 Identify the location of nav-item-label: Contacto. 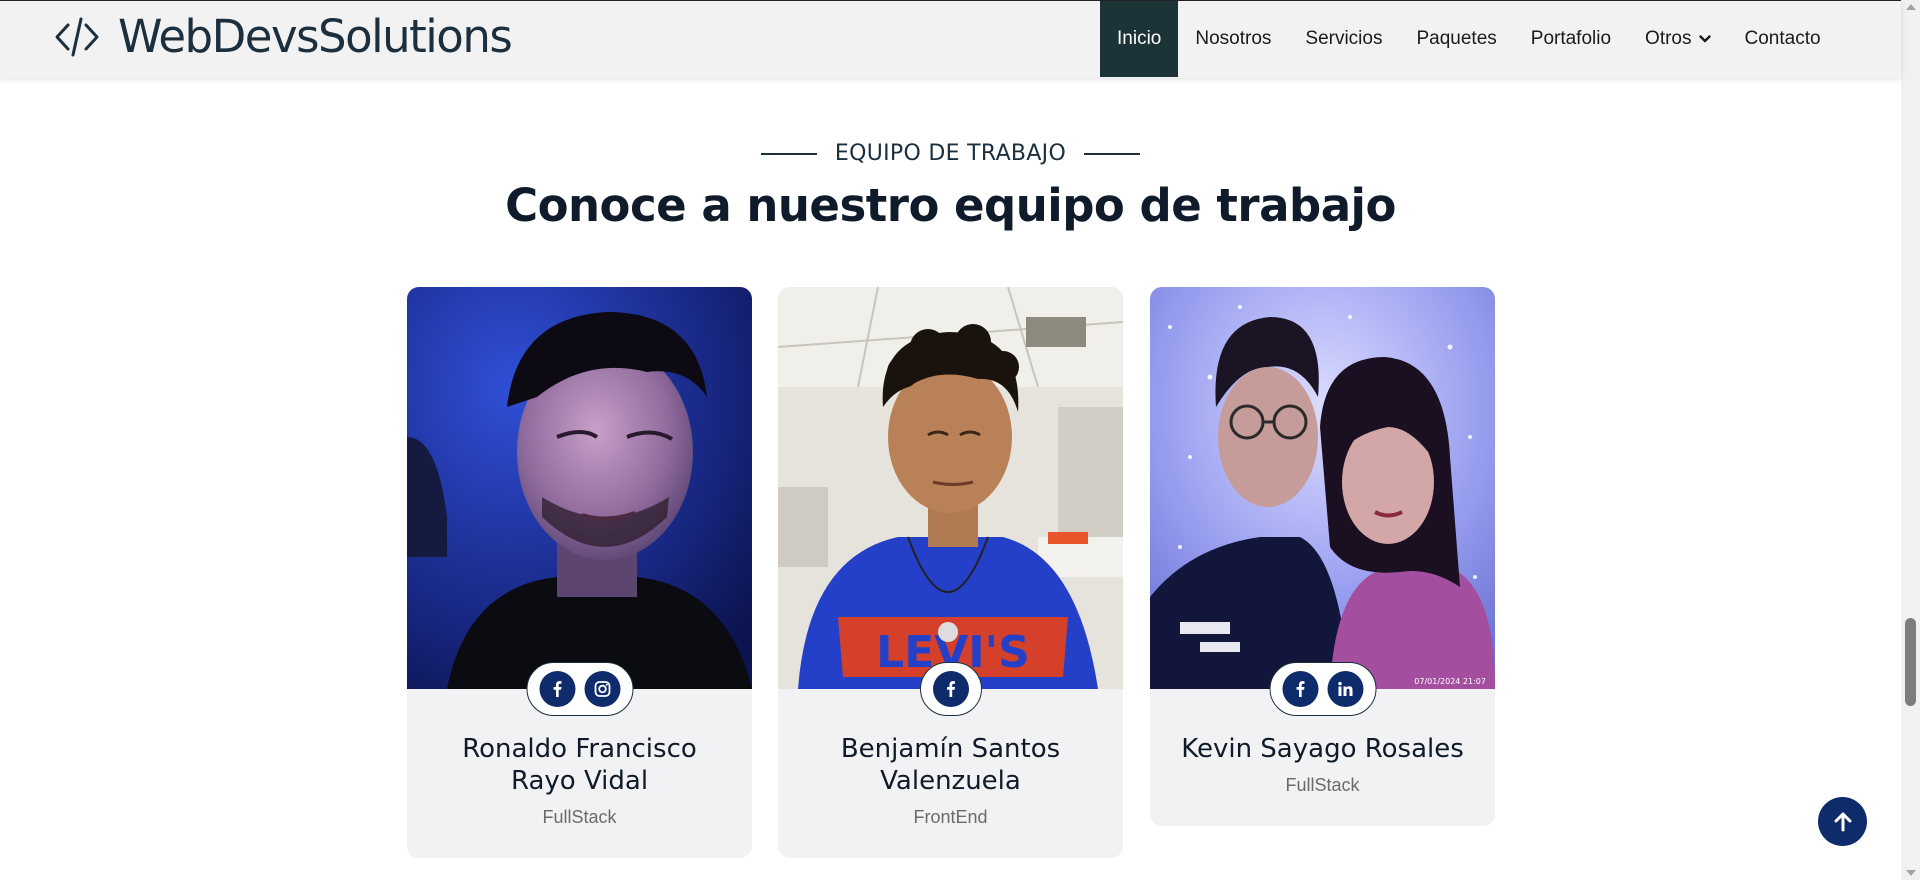
(1782, 38).